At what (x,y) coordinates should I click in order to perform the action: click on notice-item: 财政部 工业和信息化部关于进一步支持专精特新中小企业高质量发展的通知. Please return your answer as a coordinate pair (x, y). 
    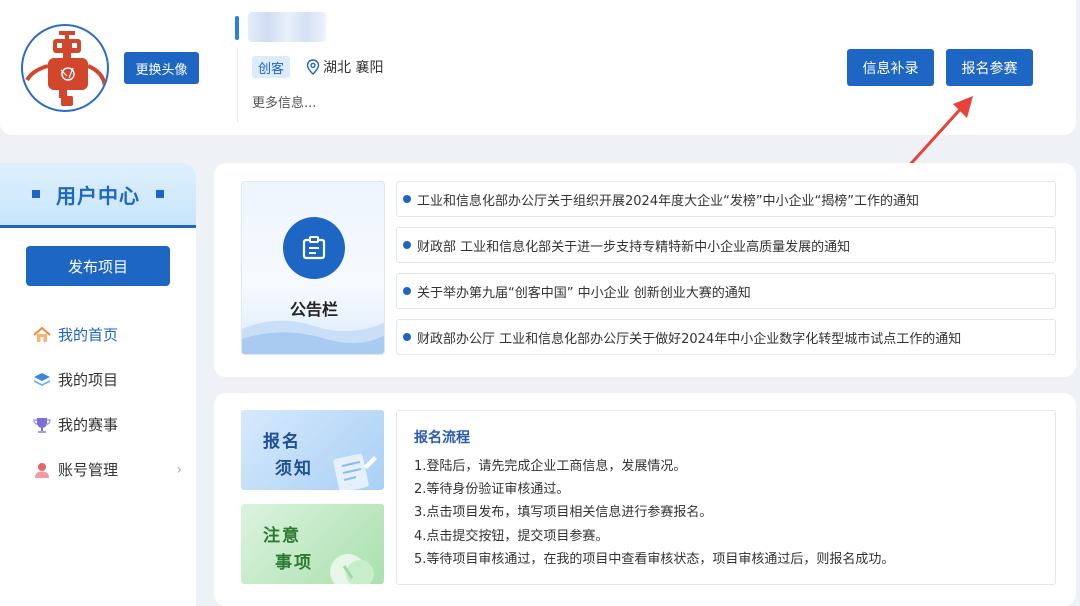
    Looking at the image, I should click on (726, 245).